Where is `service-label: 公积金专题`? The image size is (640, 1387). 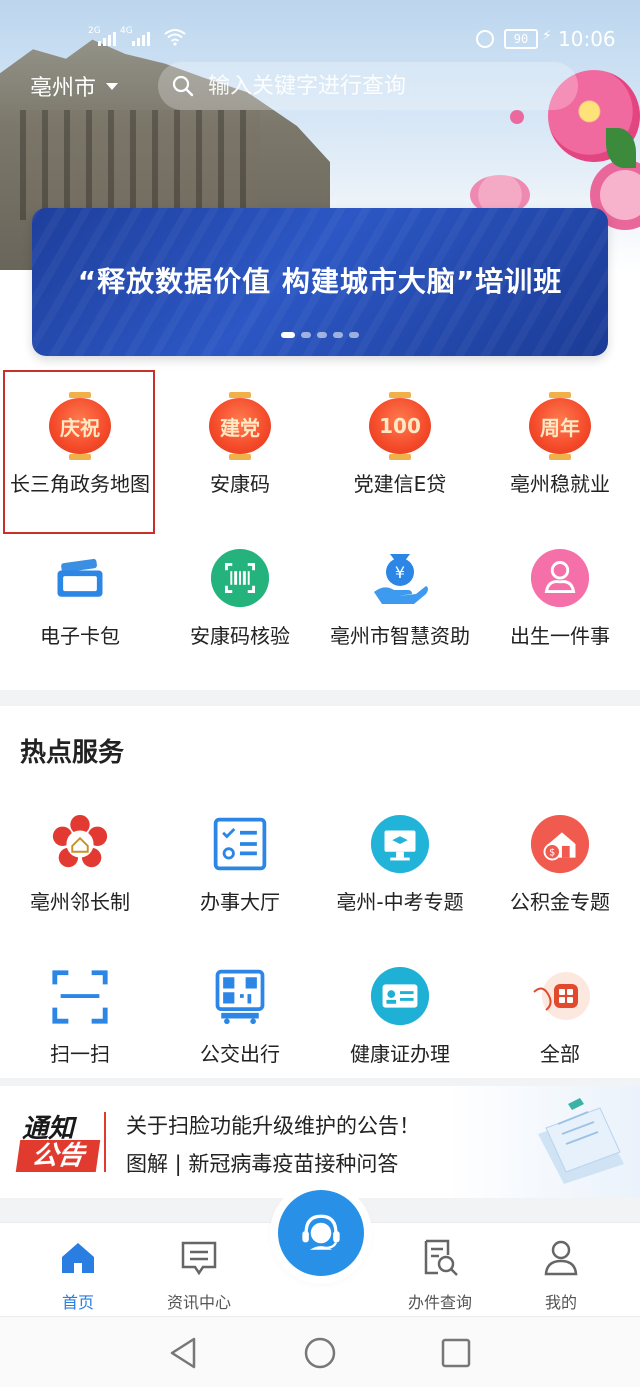
service-label: 公积金专题 is located at coordinates (560, 902).